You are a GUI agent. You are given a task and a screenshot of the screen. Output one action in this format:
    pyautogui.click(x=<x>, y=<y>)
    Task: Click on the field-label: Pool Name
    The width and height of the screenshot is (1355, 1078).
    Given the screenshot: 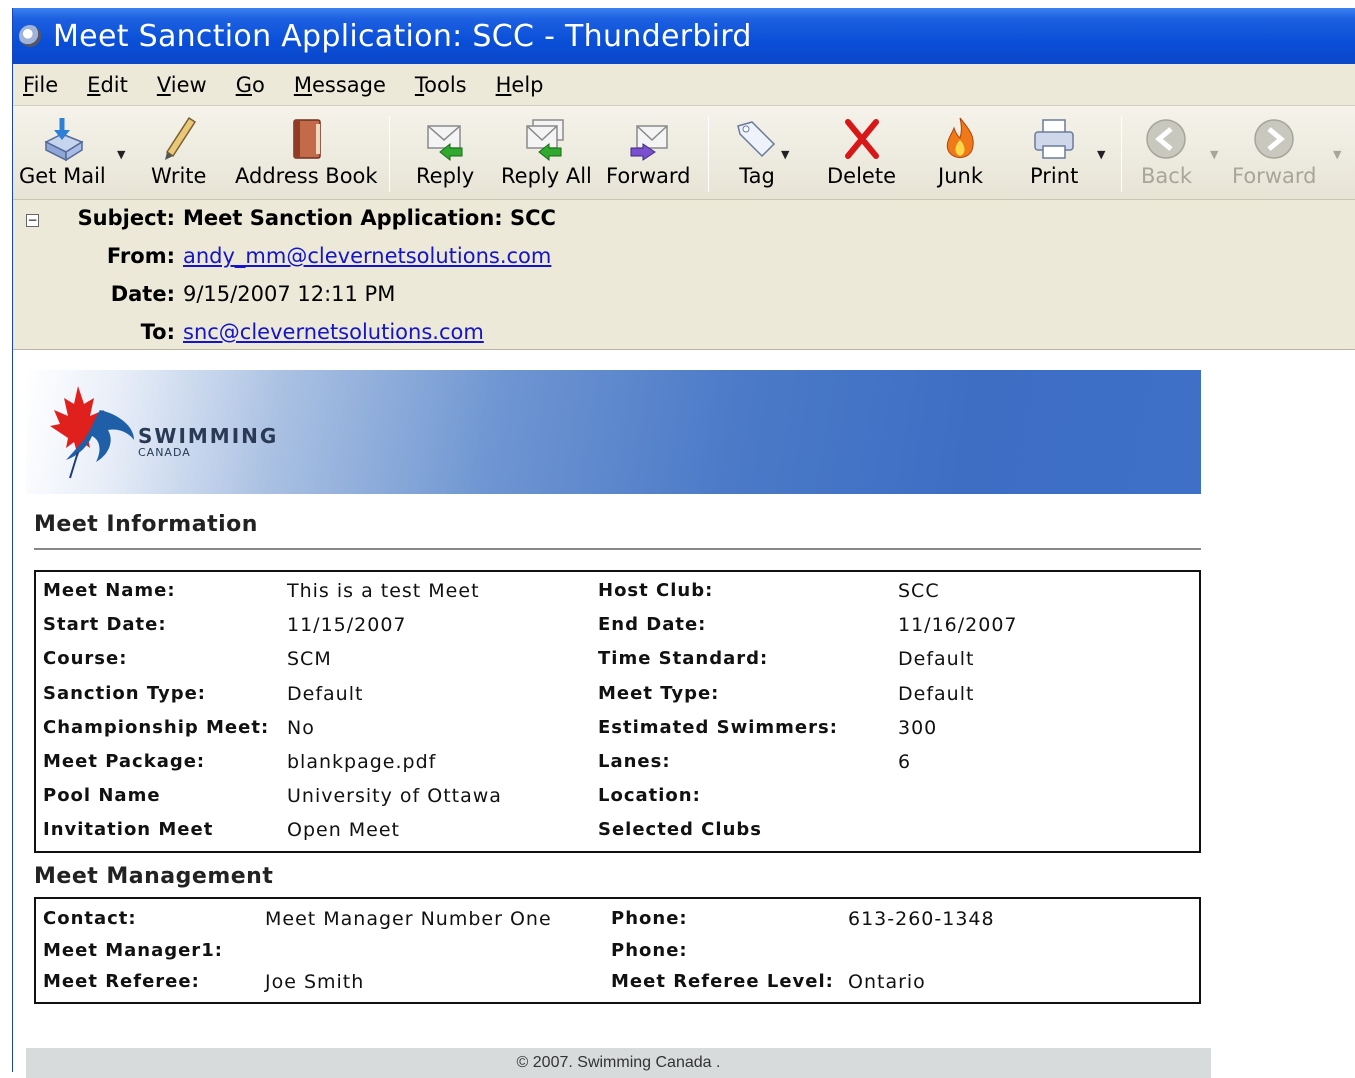 What is the action you would take?
    pyautogui.click(x=102, y=796)
    